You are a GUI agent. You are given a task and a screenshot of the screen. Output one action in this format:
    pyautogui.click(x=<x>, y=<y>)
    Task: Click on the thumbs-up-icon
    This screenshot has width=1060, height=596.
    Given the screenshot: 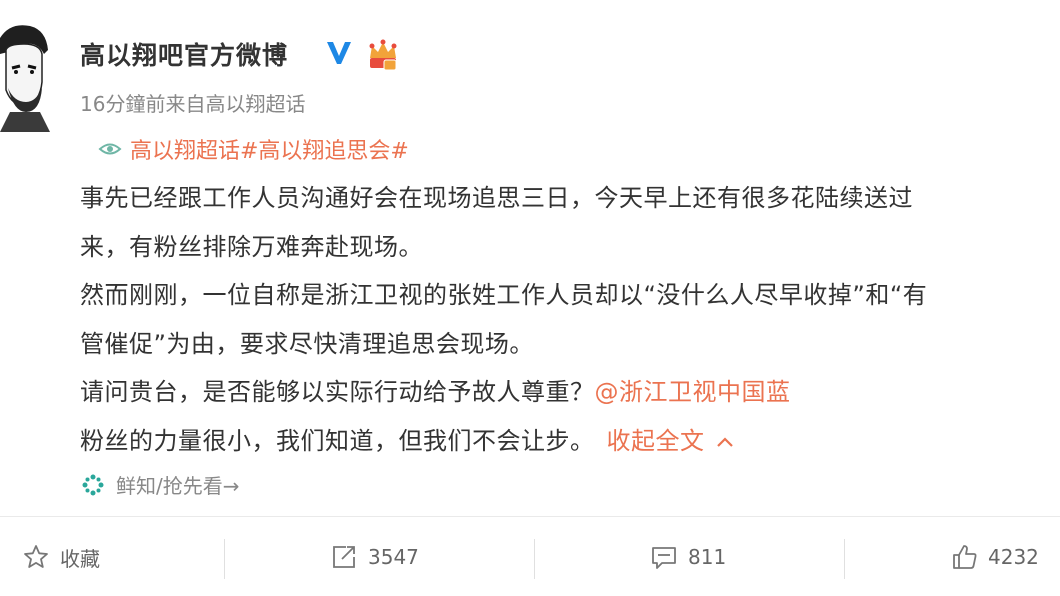 What is the action you would take?
    pyautogui.click(x=965, y=557)
    